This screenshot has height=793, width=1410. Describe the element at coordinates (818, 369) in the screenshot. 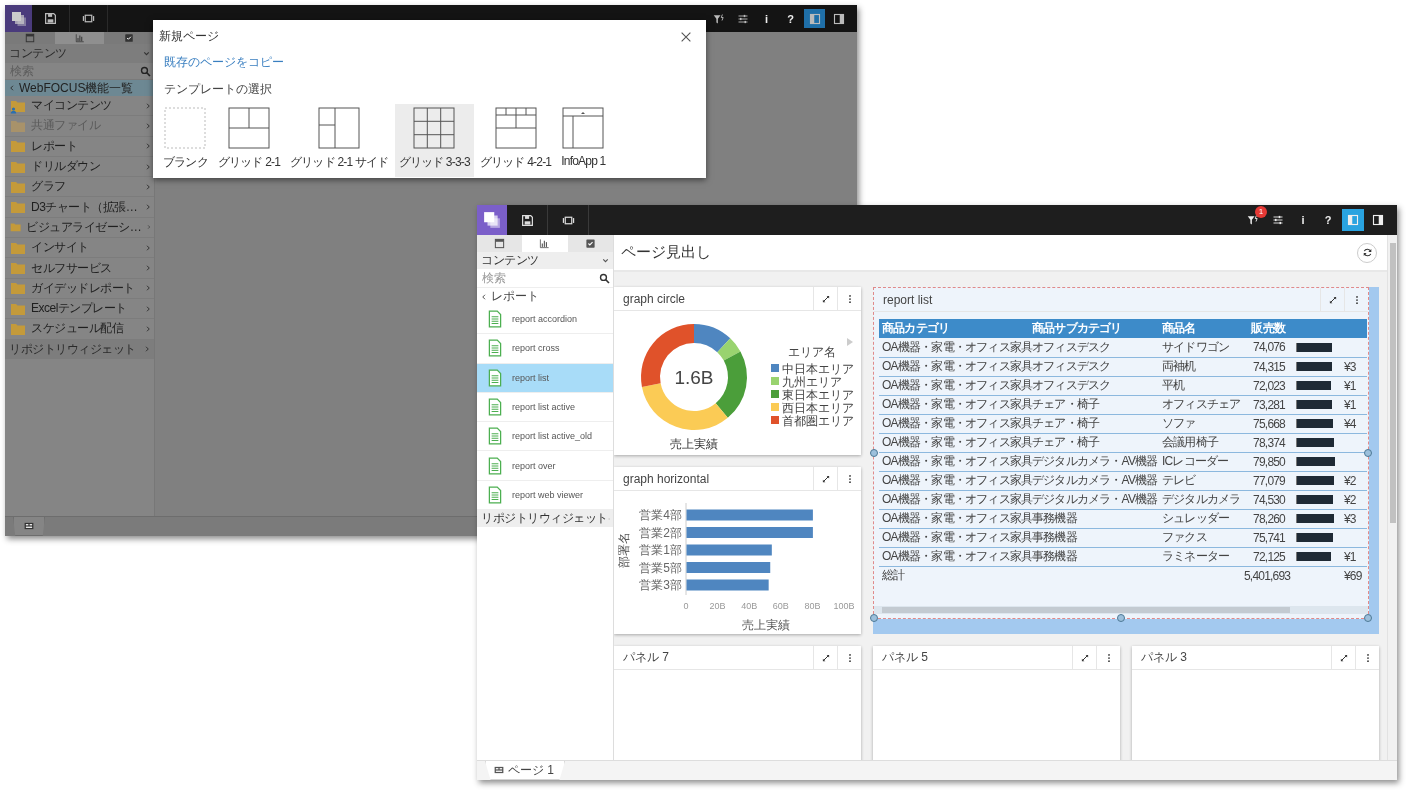

I see `legend-label: 中日本エリア` at that location.